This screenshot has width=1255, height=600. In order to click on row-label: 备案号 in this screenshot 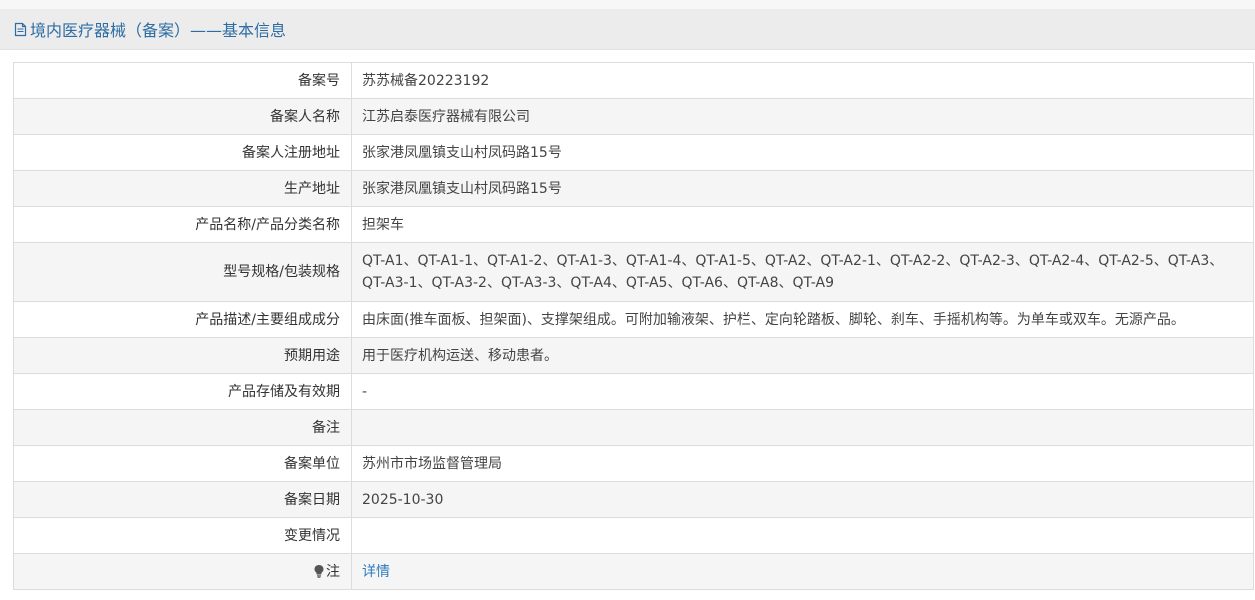, I will do `click(182, 80)`.